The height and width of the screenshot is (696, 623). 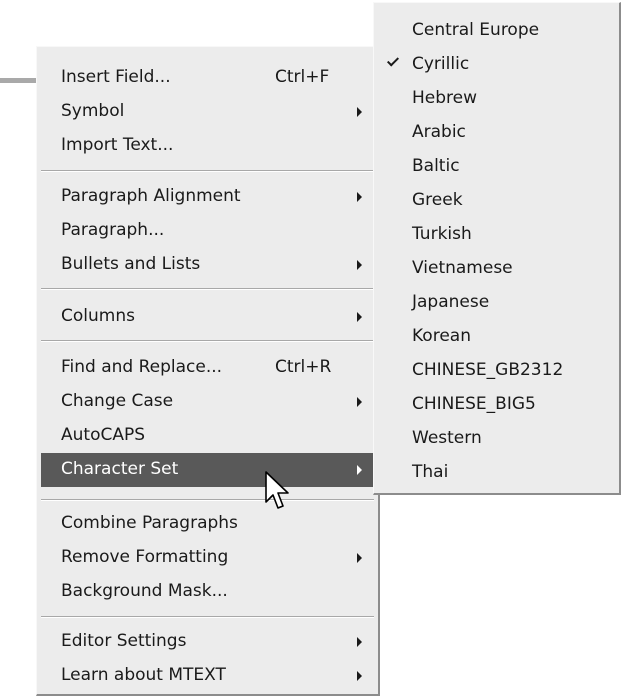 What do you see at coordinates (151, 196) in the screenshot?
I see `menu-item-label: Paragraph Alignment` at bounding box center [151, 196].